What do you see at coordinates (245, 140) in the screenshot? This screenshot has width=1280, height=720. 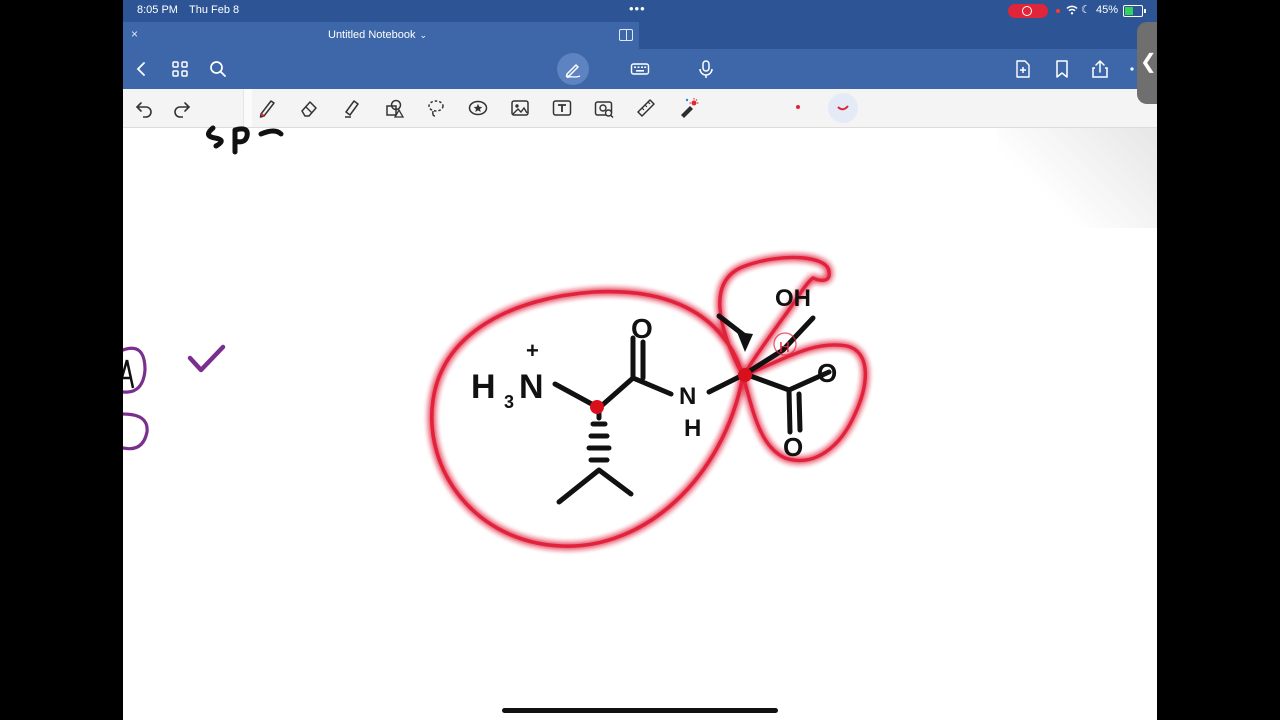 I see `handwriting-partial-top` at bounding box center [245, 140].